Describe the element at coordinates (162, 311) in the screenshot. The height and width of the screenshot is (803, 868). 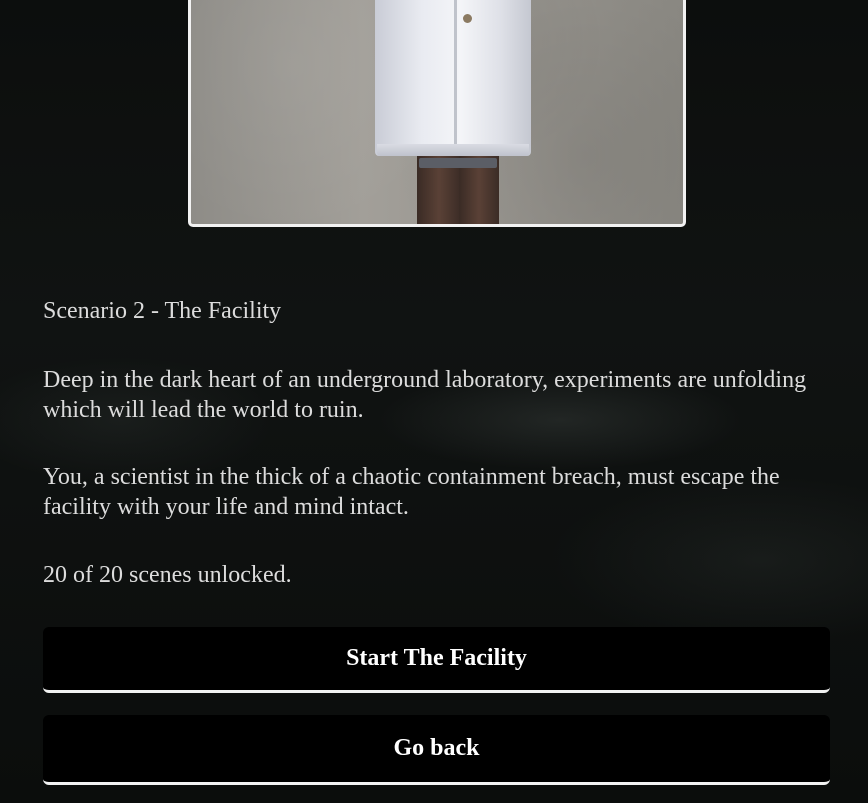
I see `scenario-title: Scenario 2 - The Facility` at that location.